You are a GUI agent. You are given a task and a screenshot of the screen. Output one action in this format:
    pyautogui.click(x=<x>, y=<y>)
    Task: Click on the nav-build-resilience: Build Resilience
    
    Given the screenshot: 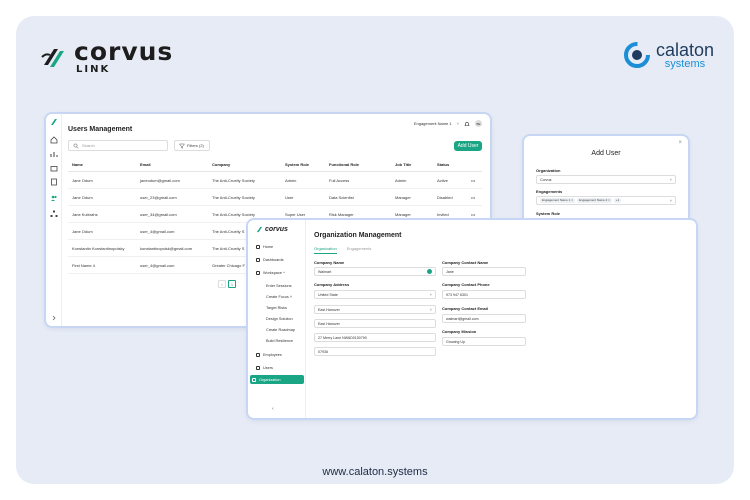 What is the action you would take?
    pyautogui.click(x=284, y=340)
    